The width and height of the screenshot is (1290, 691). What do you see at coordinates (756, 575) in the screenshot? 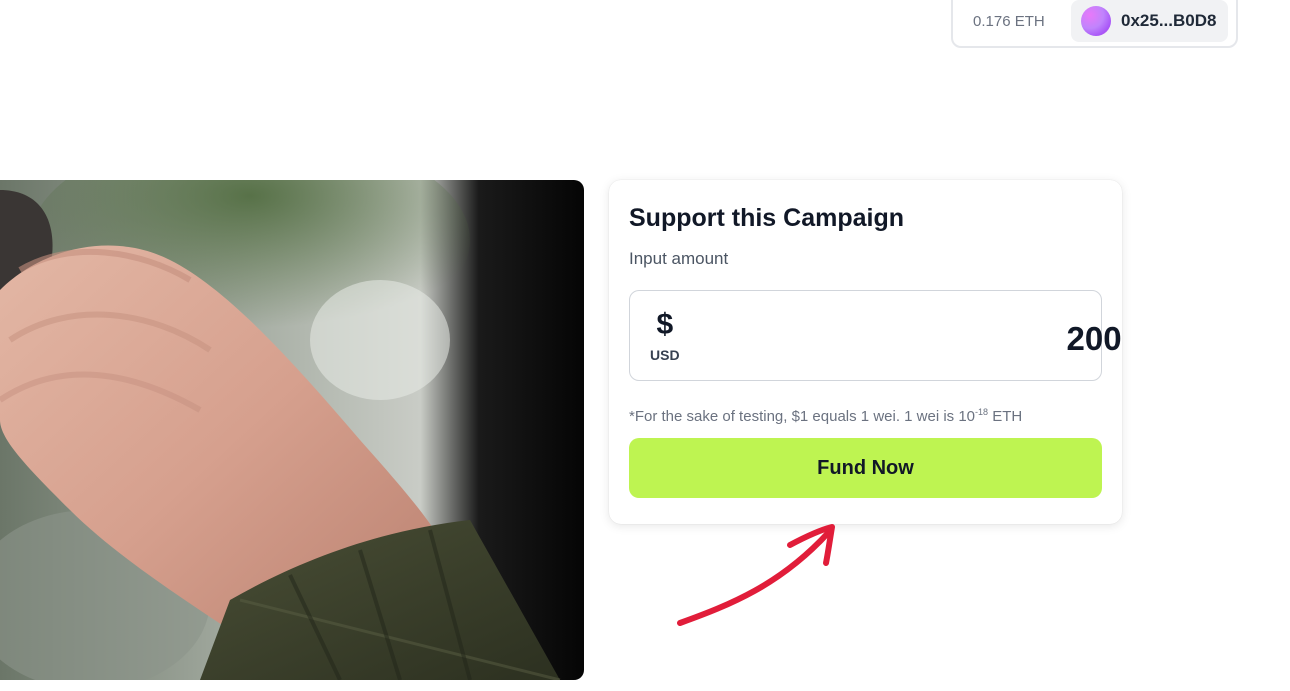
I see `annotation-arrow-icon` at bounding box center [756, 575].